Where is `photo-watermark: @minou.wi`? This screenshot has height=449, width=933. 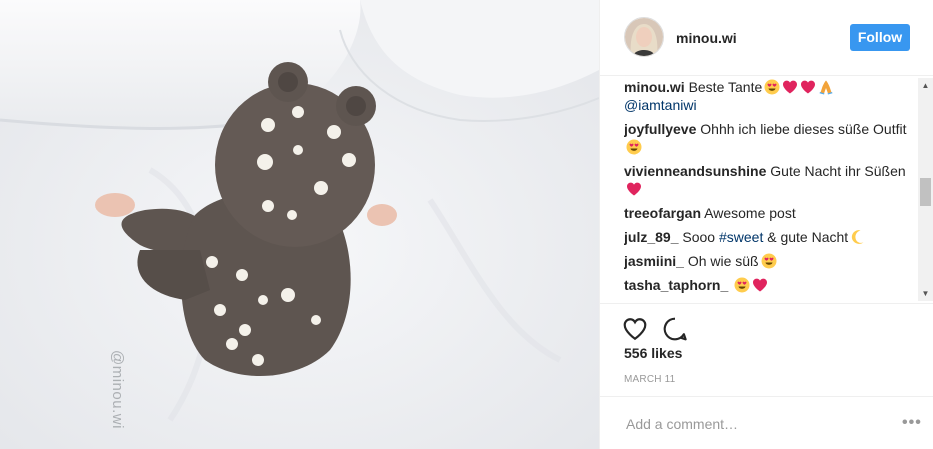
photo-watermark: @minou.wi is located at coordinates (117, 389).